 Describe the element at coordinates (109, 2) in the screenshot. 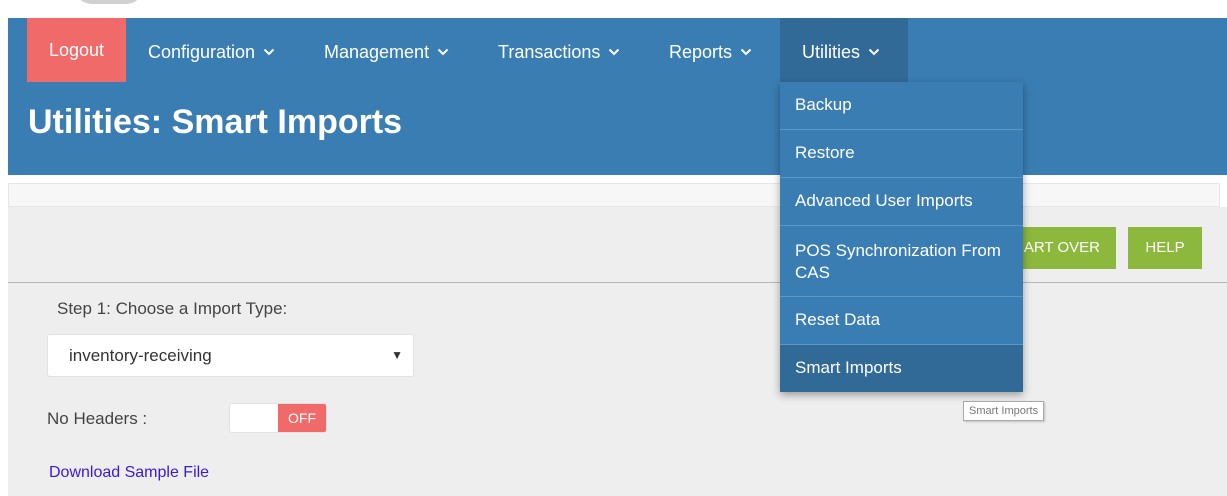

I see `logo-fragment` at that location.